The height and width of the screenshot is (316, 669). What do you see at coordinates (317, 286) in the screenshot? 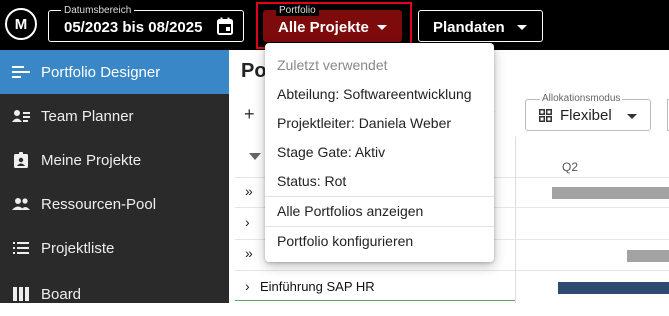
I see `row-label: Einführung SAP HR` at bounding box center [317, 286].